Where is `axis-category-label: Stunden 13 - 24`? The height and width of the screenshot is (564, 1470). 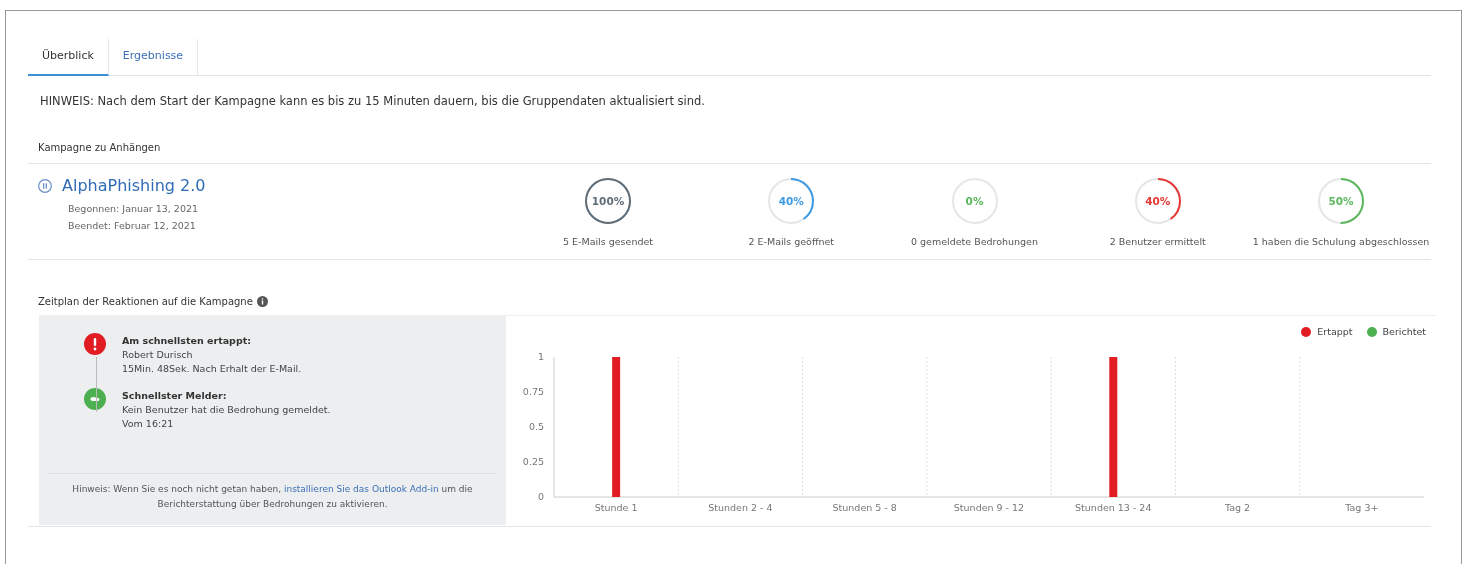
axis-category-label: Stunden 13 - 24 is located at coordinates (1113, 507).